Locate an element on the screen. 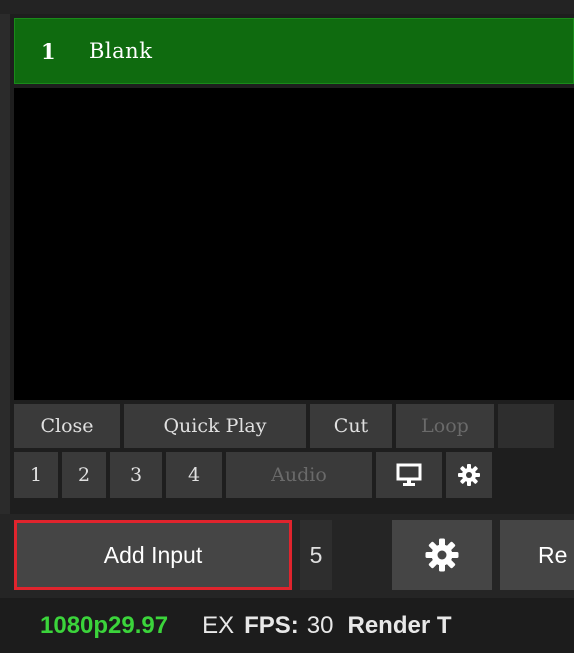  close-button: Close is located at coordinates (67, 426).